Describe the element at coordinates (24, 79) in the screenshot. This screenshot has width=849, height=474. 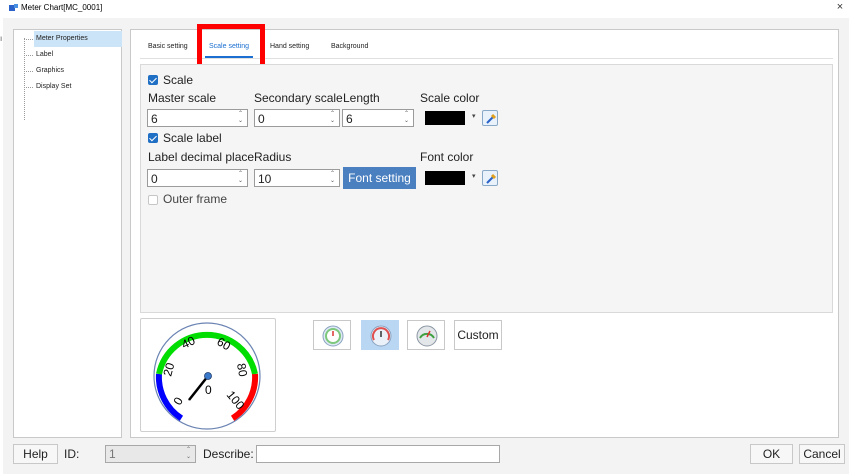
I see `tree-line` at that location.